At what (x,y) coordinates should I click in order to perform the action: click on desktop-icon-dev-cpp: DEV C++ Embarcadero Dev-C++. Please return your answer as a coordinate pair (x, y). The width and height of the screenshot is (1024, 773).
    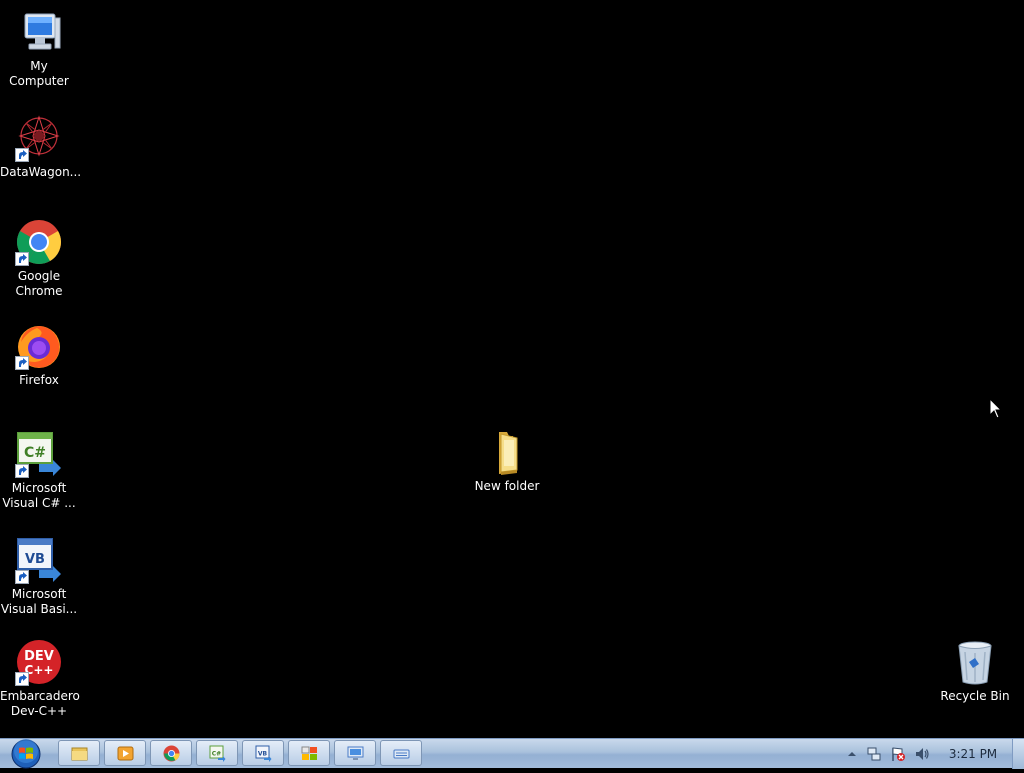
    Looking at the image, I should click on (40, 678).